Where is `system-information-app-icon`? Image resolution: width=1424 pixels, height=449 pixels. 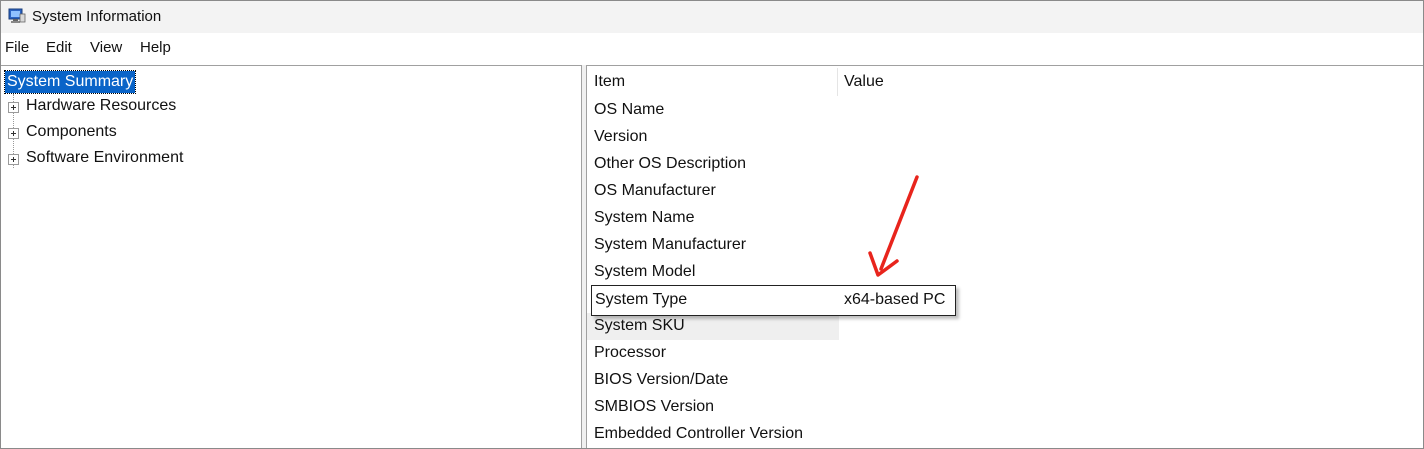
system-information-app-icon is located at coordinates (17, 15).